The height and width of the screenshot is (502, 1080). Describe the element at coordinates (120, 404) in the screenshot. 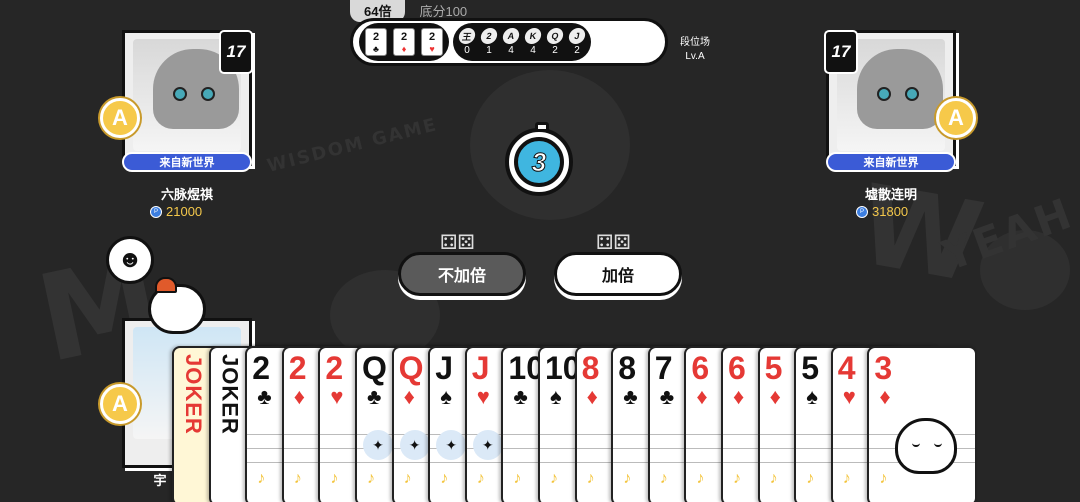

I see `self-player-rank-icon: A` at that location.